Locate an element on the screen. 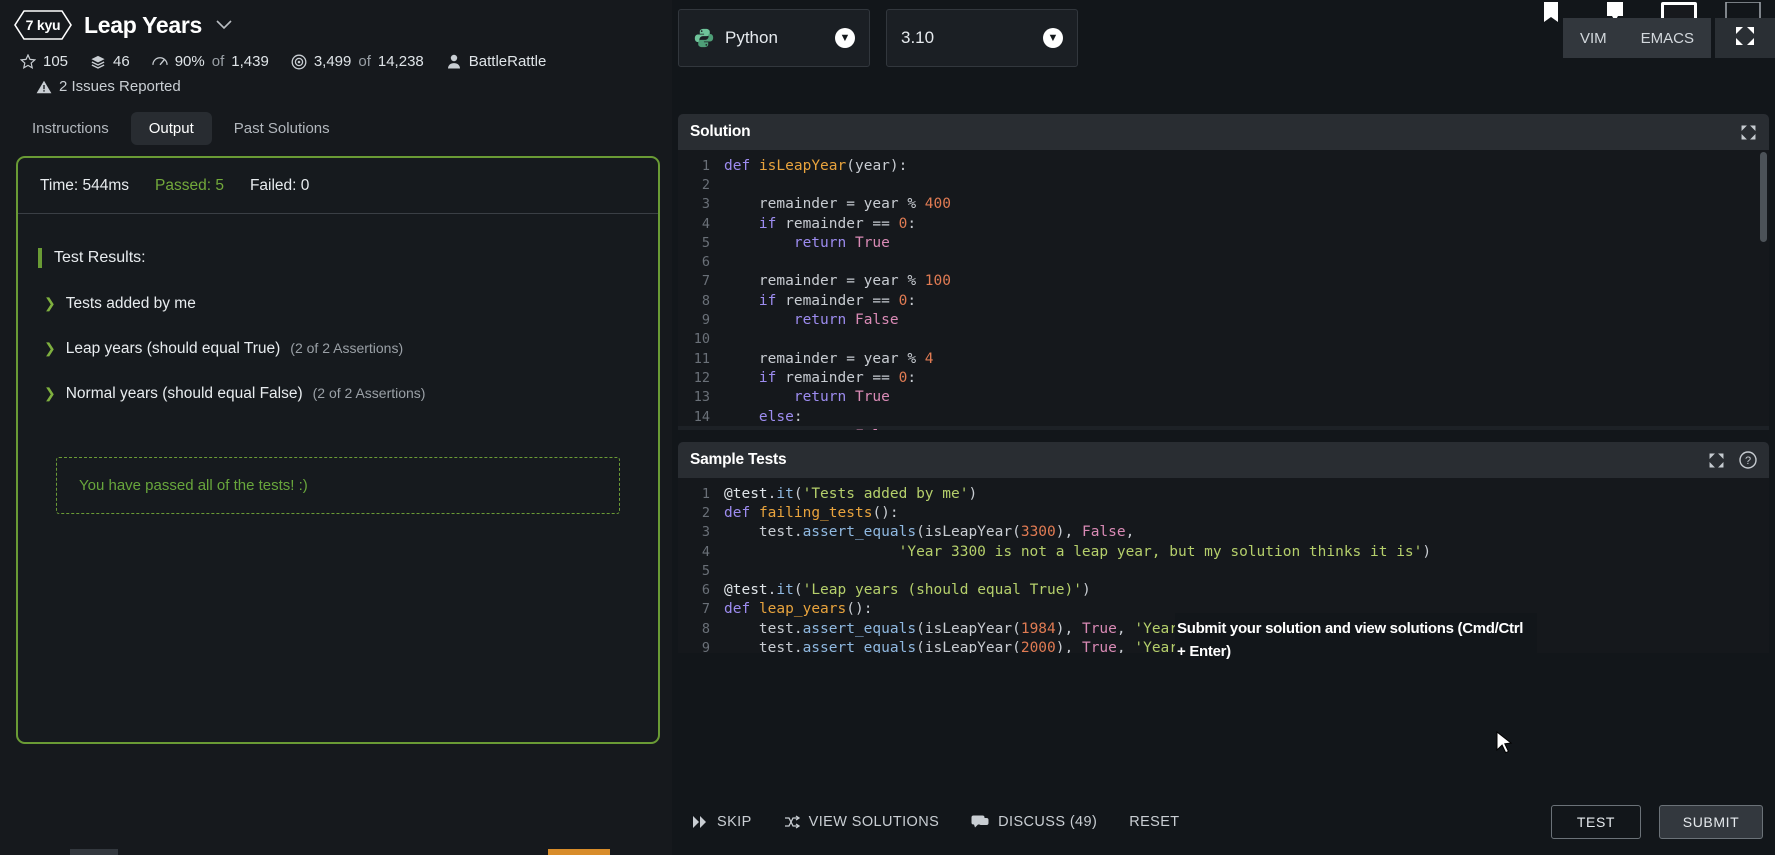  editor-mode-group: VIM EMACS is located at coordinates (1636, 38).